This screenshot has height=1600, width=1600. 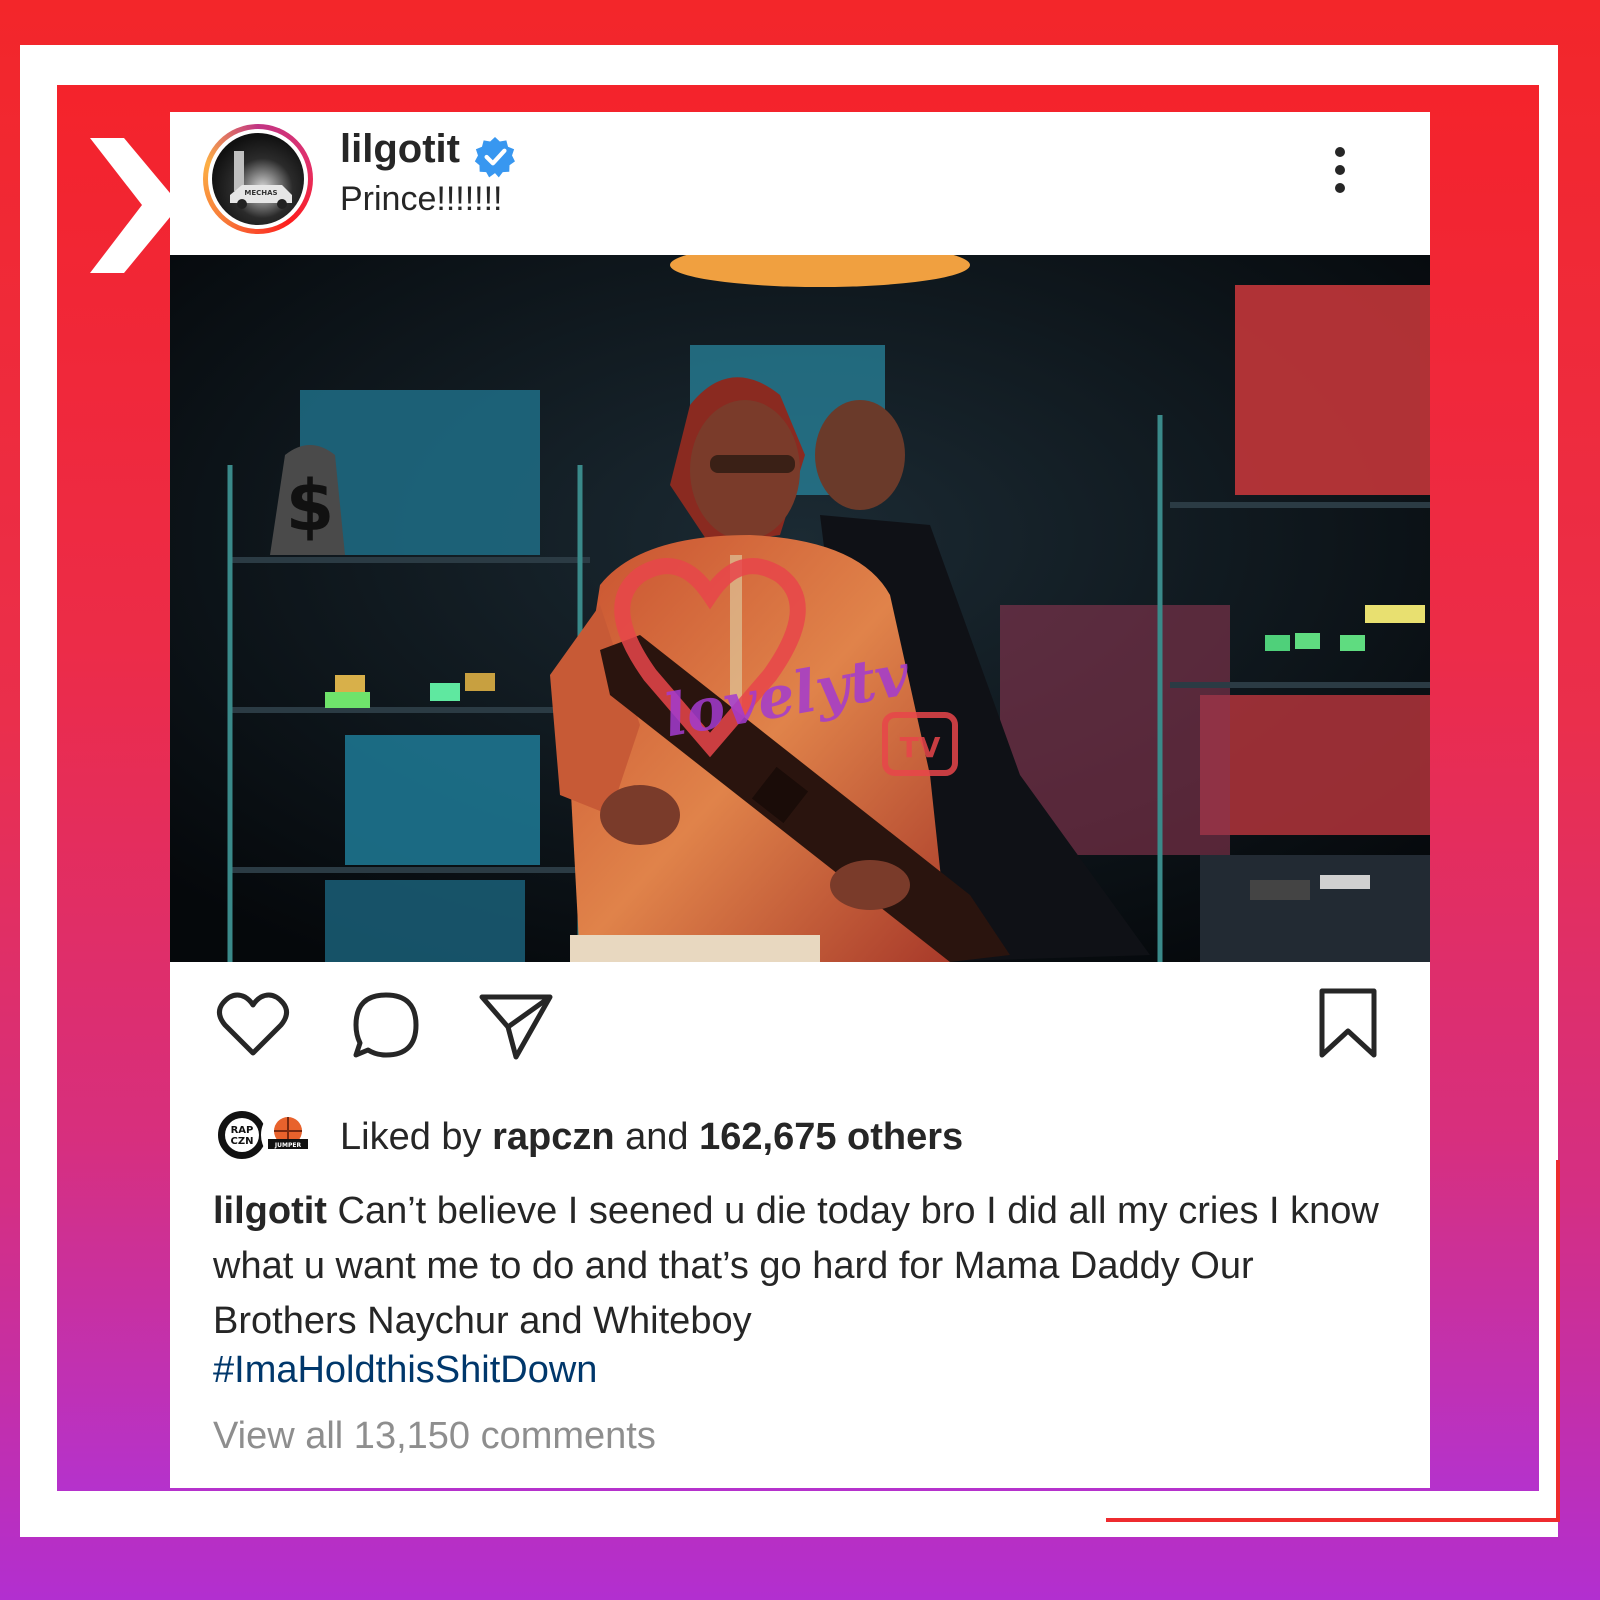 What do you see at coordinates (1348, 1025) in the screenshot?
I see `bookmark-icon` at bounding box center [1348, 1025].